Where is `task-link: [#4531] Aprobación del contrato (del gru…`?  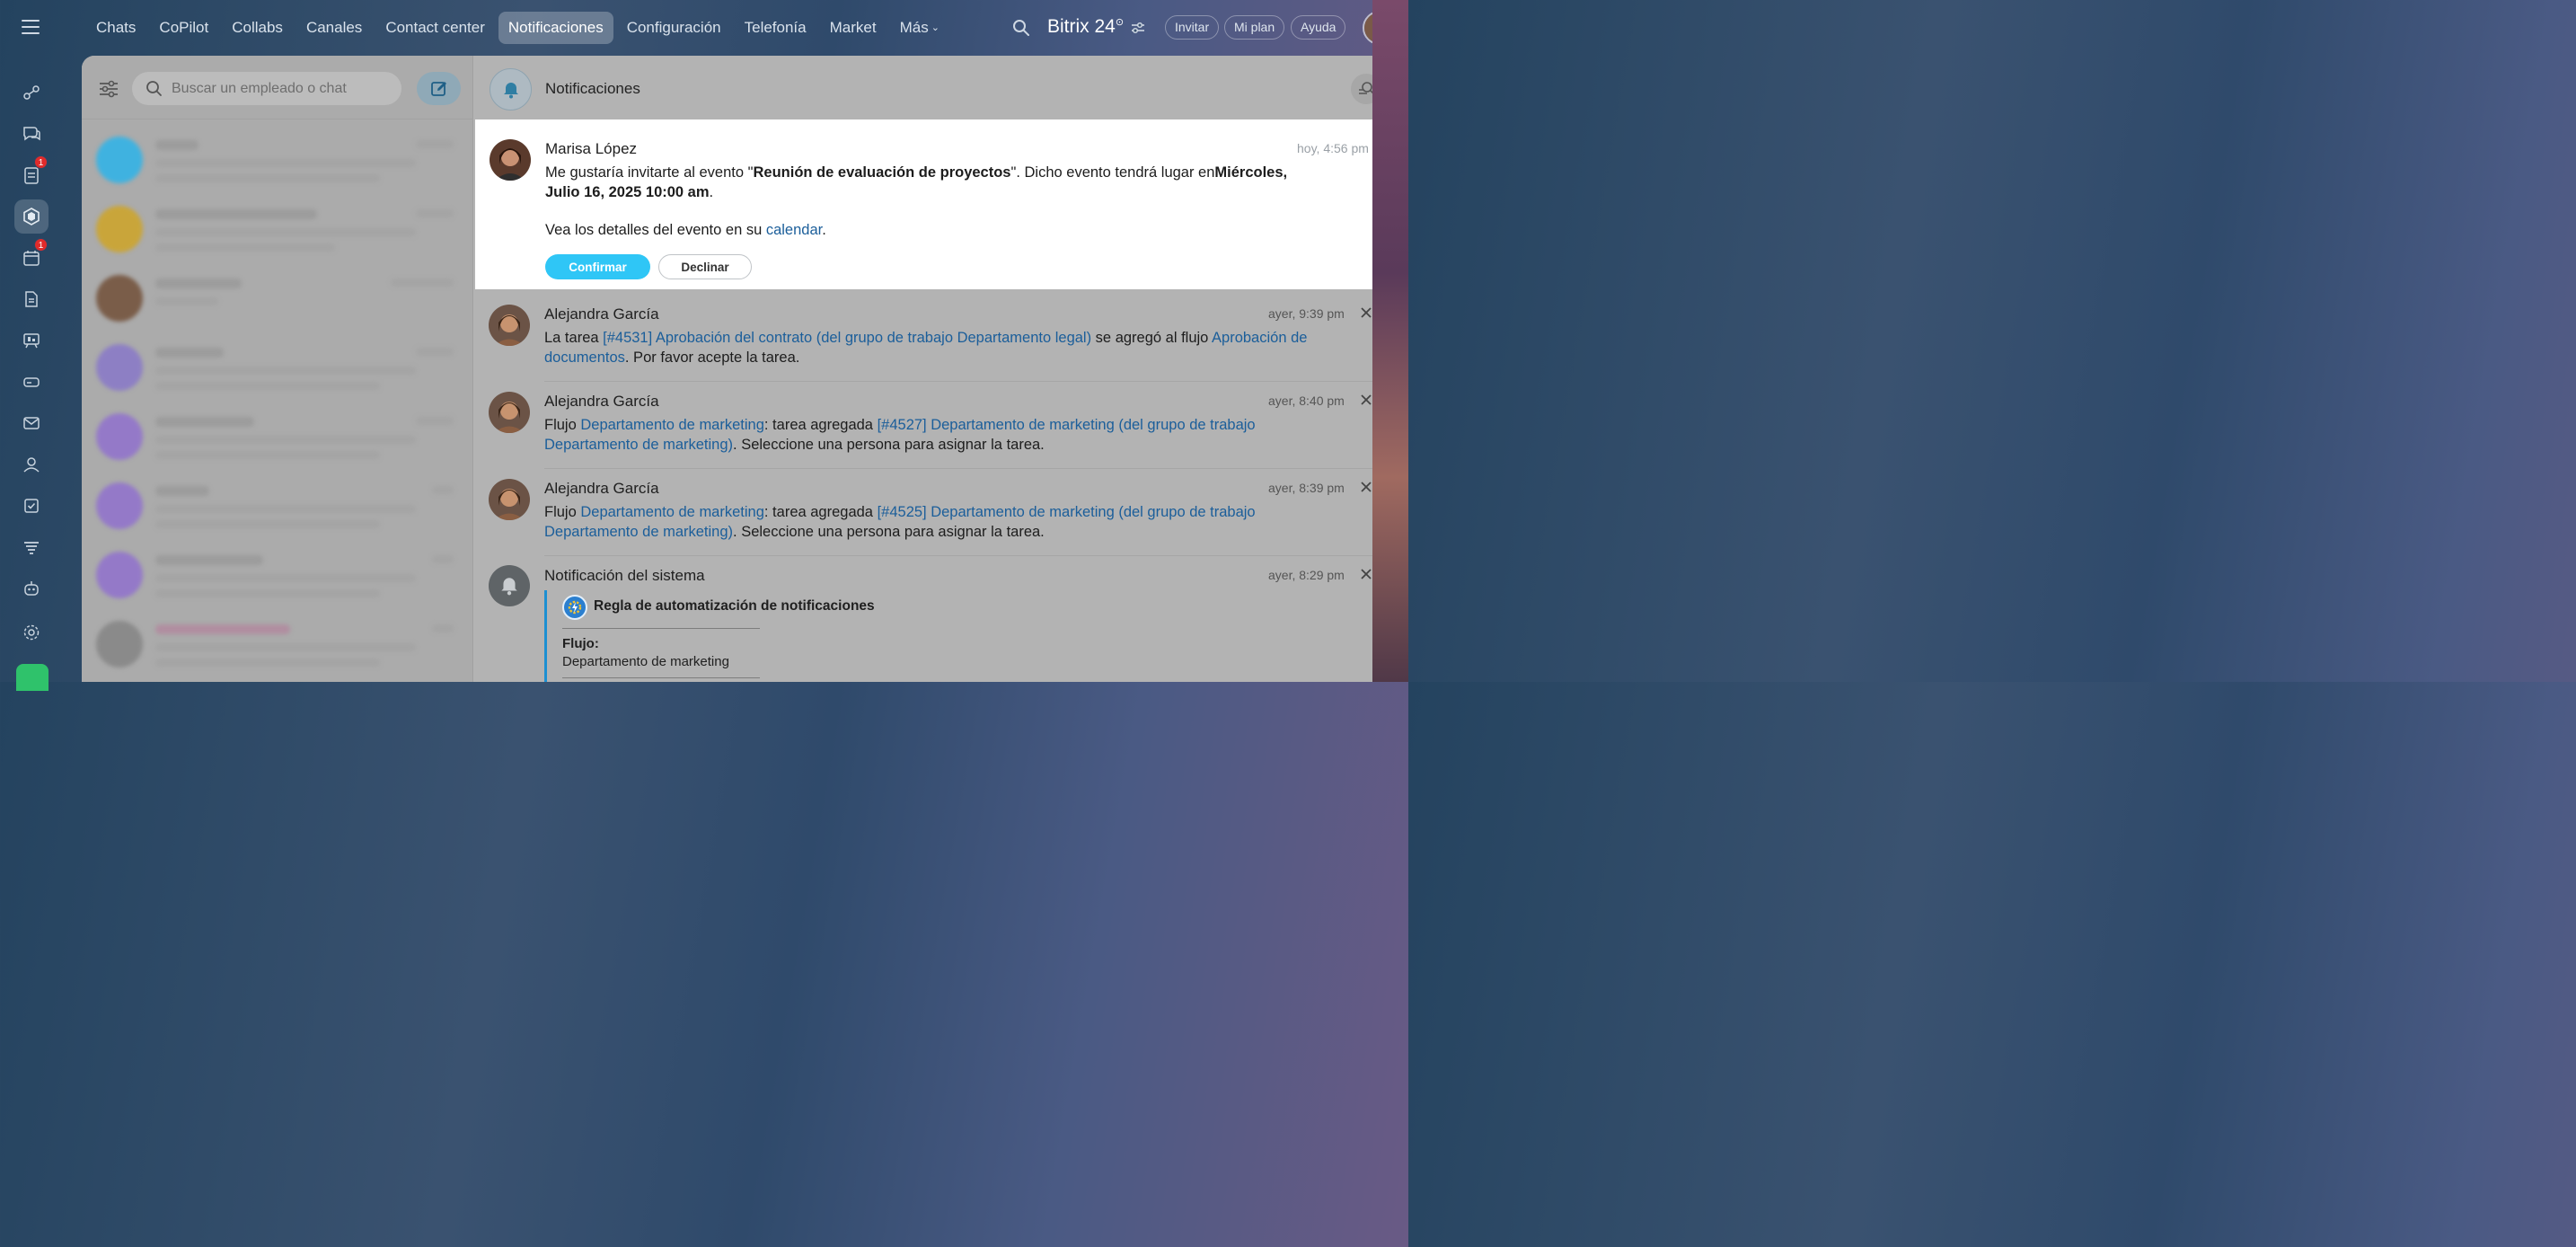
task-link: [#4531] Aprobación del contrato (del gru… is located at coordinates (847, 338).